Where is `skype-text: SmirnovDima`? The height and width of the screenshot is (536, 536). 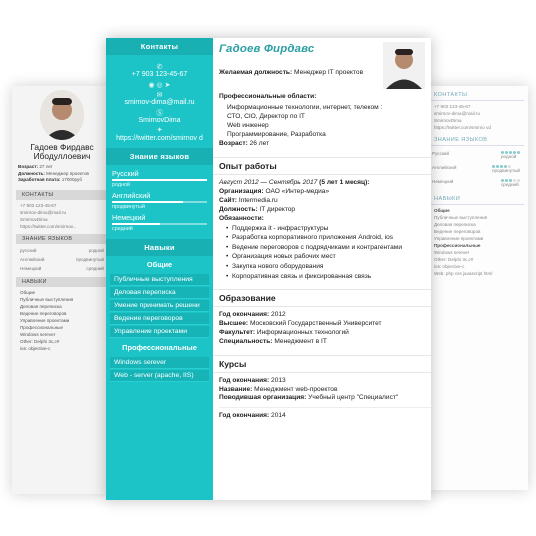 skype-text: SmirnovDima is located at coordinates (159, 120).